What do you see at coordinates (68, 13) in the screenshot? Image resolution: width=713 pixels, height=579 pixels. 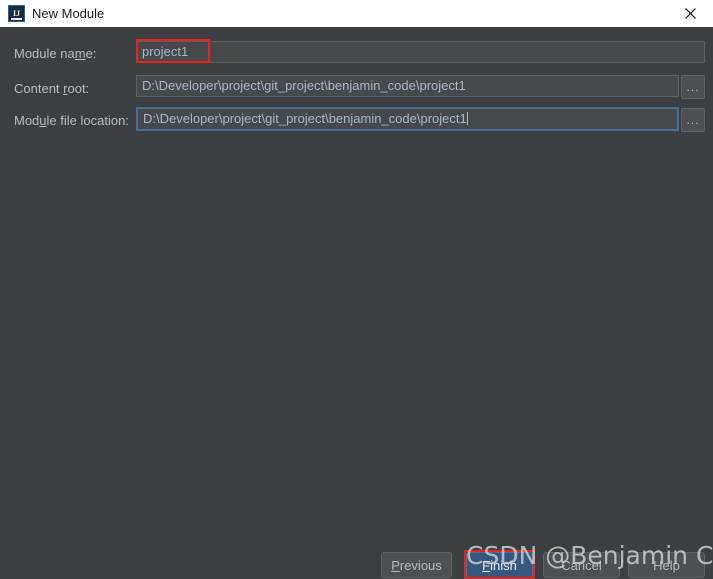 I see `window-title: New Module` at bounding box center [68, 13].